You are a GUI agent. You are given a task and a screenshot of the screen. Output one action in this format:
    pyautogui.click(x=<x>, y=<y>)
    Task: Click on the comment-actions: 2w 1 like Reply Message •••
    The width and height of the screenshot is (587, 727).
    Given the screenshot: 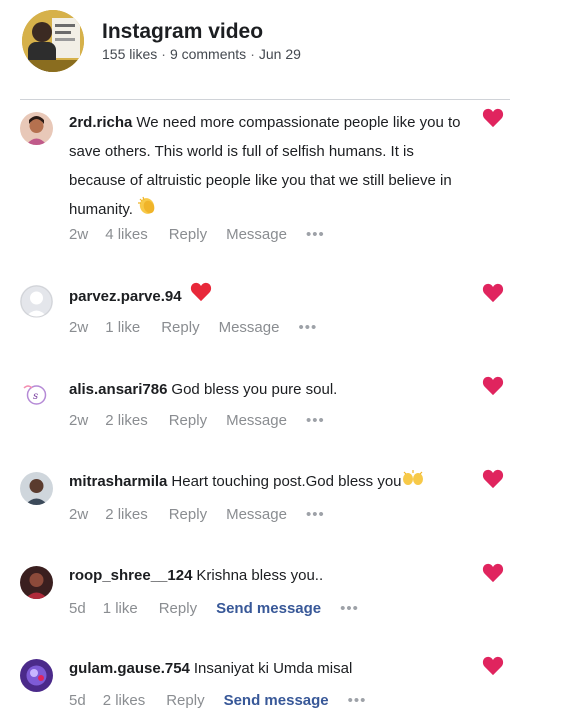 What is the action you would take?
    pyautogui.click(x=193, y=327)
    